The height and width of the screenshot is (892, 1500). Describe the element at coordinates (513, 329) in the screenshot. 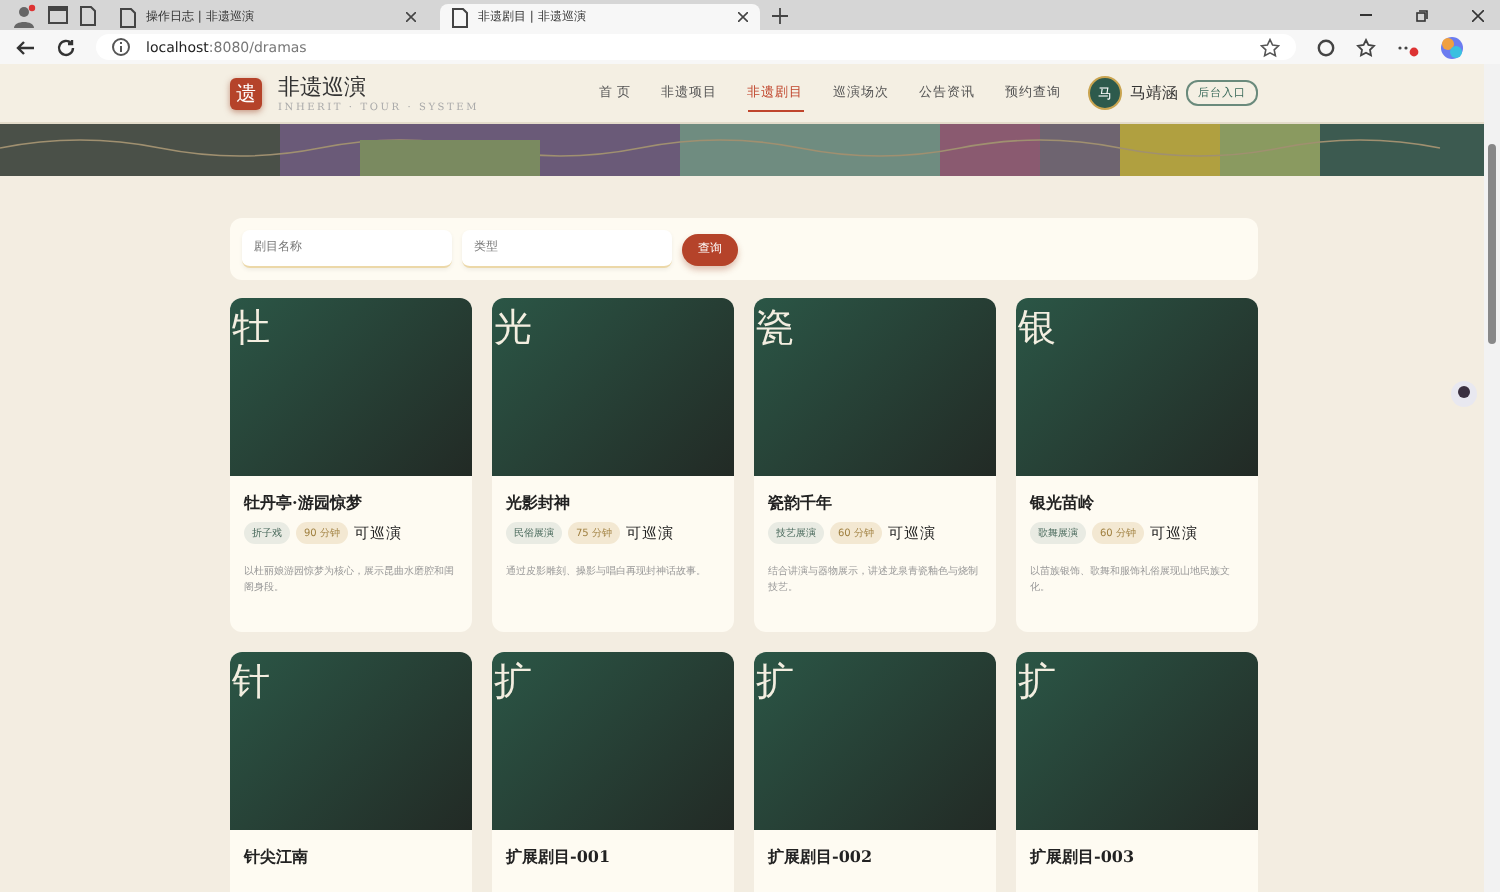

I see `cover-character: 光` at that location.